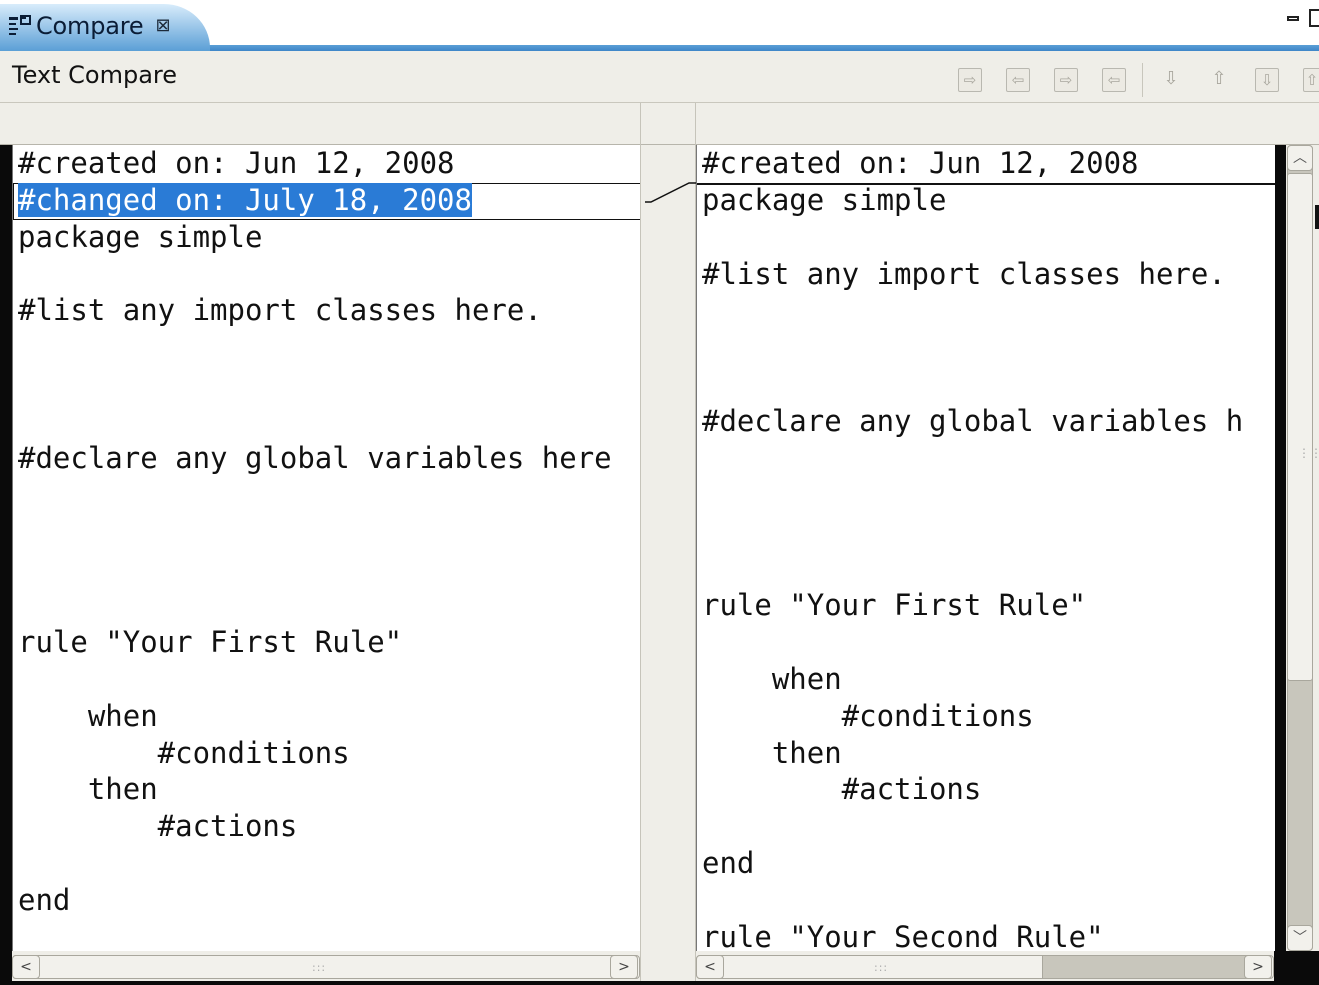  I want to click on right-horizontal-scrollbar: < ::: >, so click(985, 966).